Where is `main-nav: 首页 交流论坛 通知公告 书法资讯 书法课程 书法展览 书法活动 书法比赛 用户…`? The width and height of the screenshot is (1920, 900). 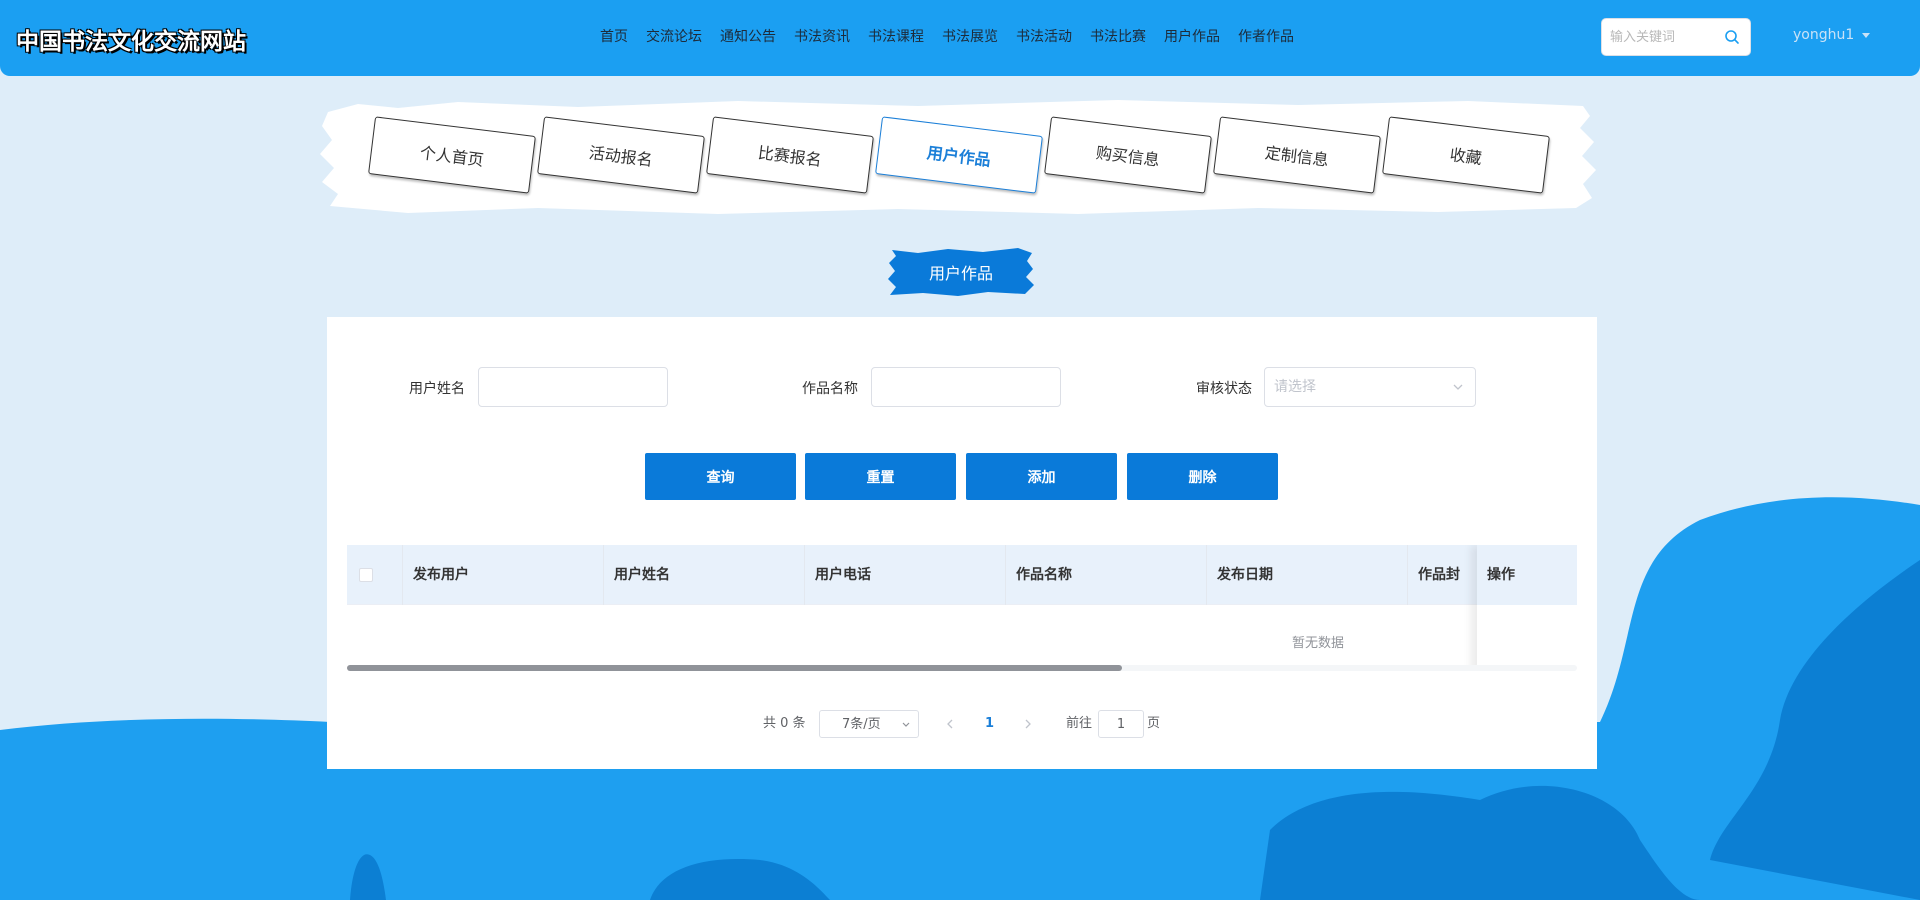
main-nav: 首页 交流论坛 通知公告 书法资讯 书法课程 书法展览 书法活动 书法比赛 用户… is located at coordinates (956, 36).